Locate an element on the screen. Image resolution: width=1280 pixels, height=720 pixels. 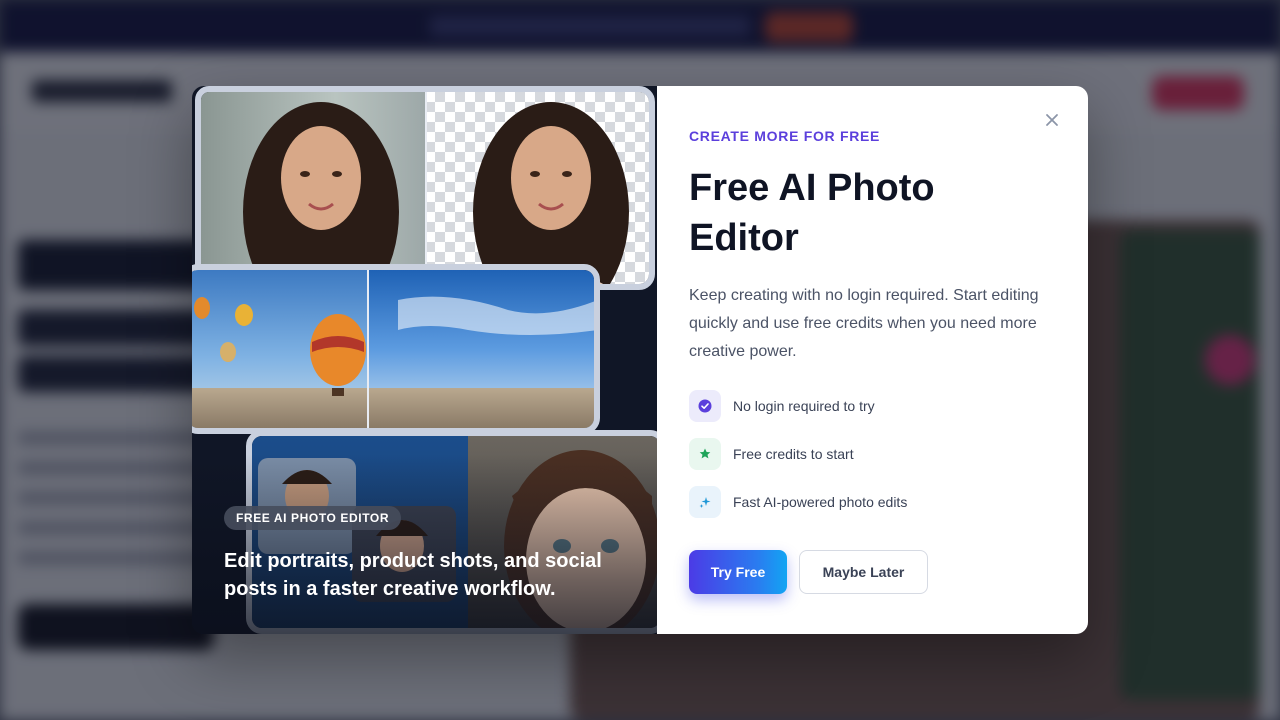
modal-title: Free AI Photo Editor is located at coordinates (812, 213).